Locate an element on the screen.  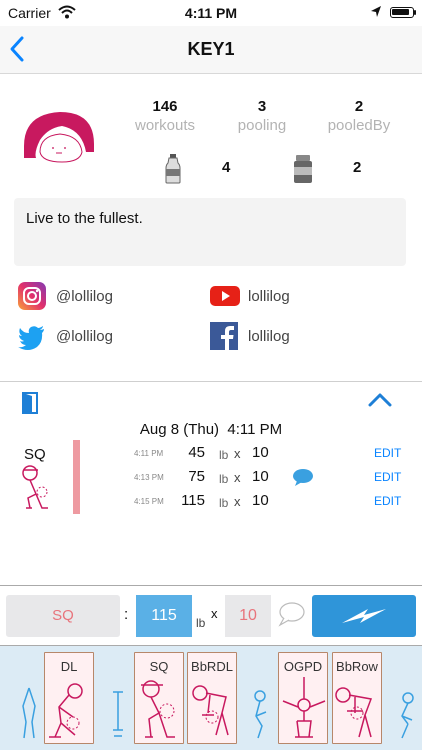
location-arrow-icon is located at coordinates (376, 13).